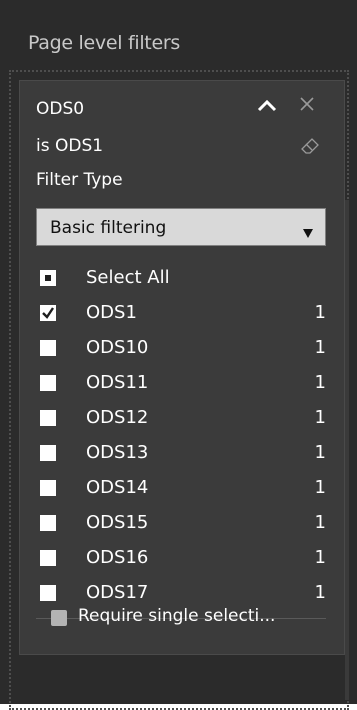 The height and width of the screenshot is (710, 357). I want to click on item-label: ODS15, so click(117, 522).